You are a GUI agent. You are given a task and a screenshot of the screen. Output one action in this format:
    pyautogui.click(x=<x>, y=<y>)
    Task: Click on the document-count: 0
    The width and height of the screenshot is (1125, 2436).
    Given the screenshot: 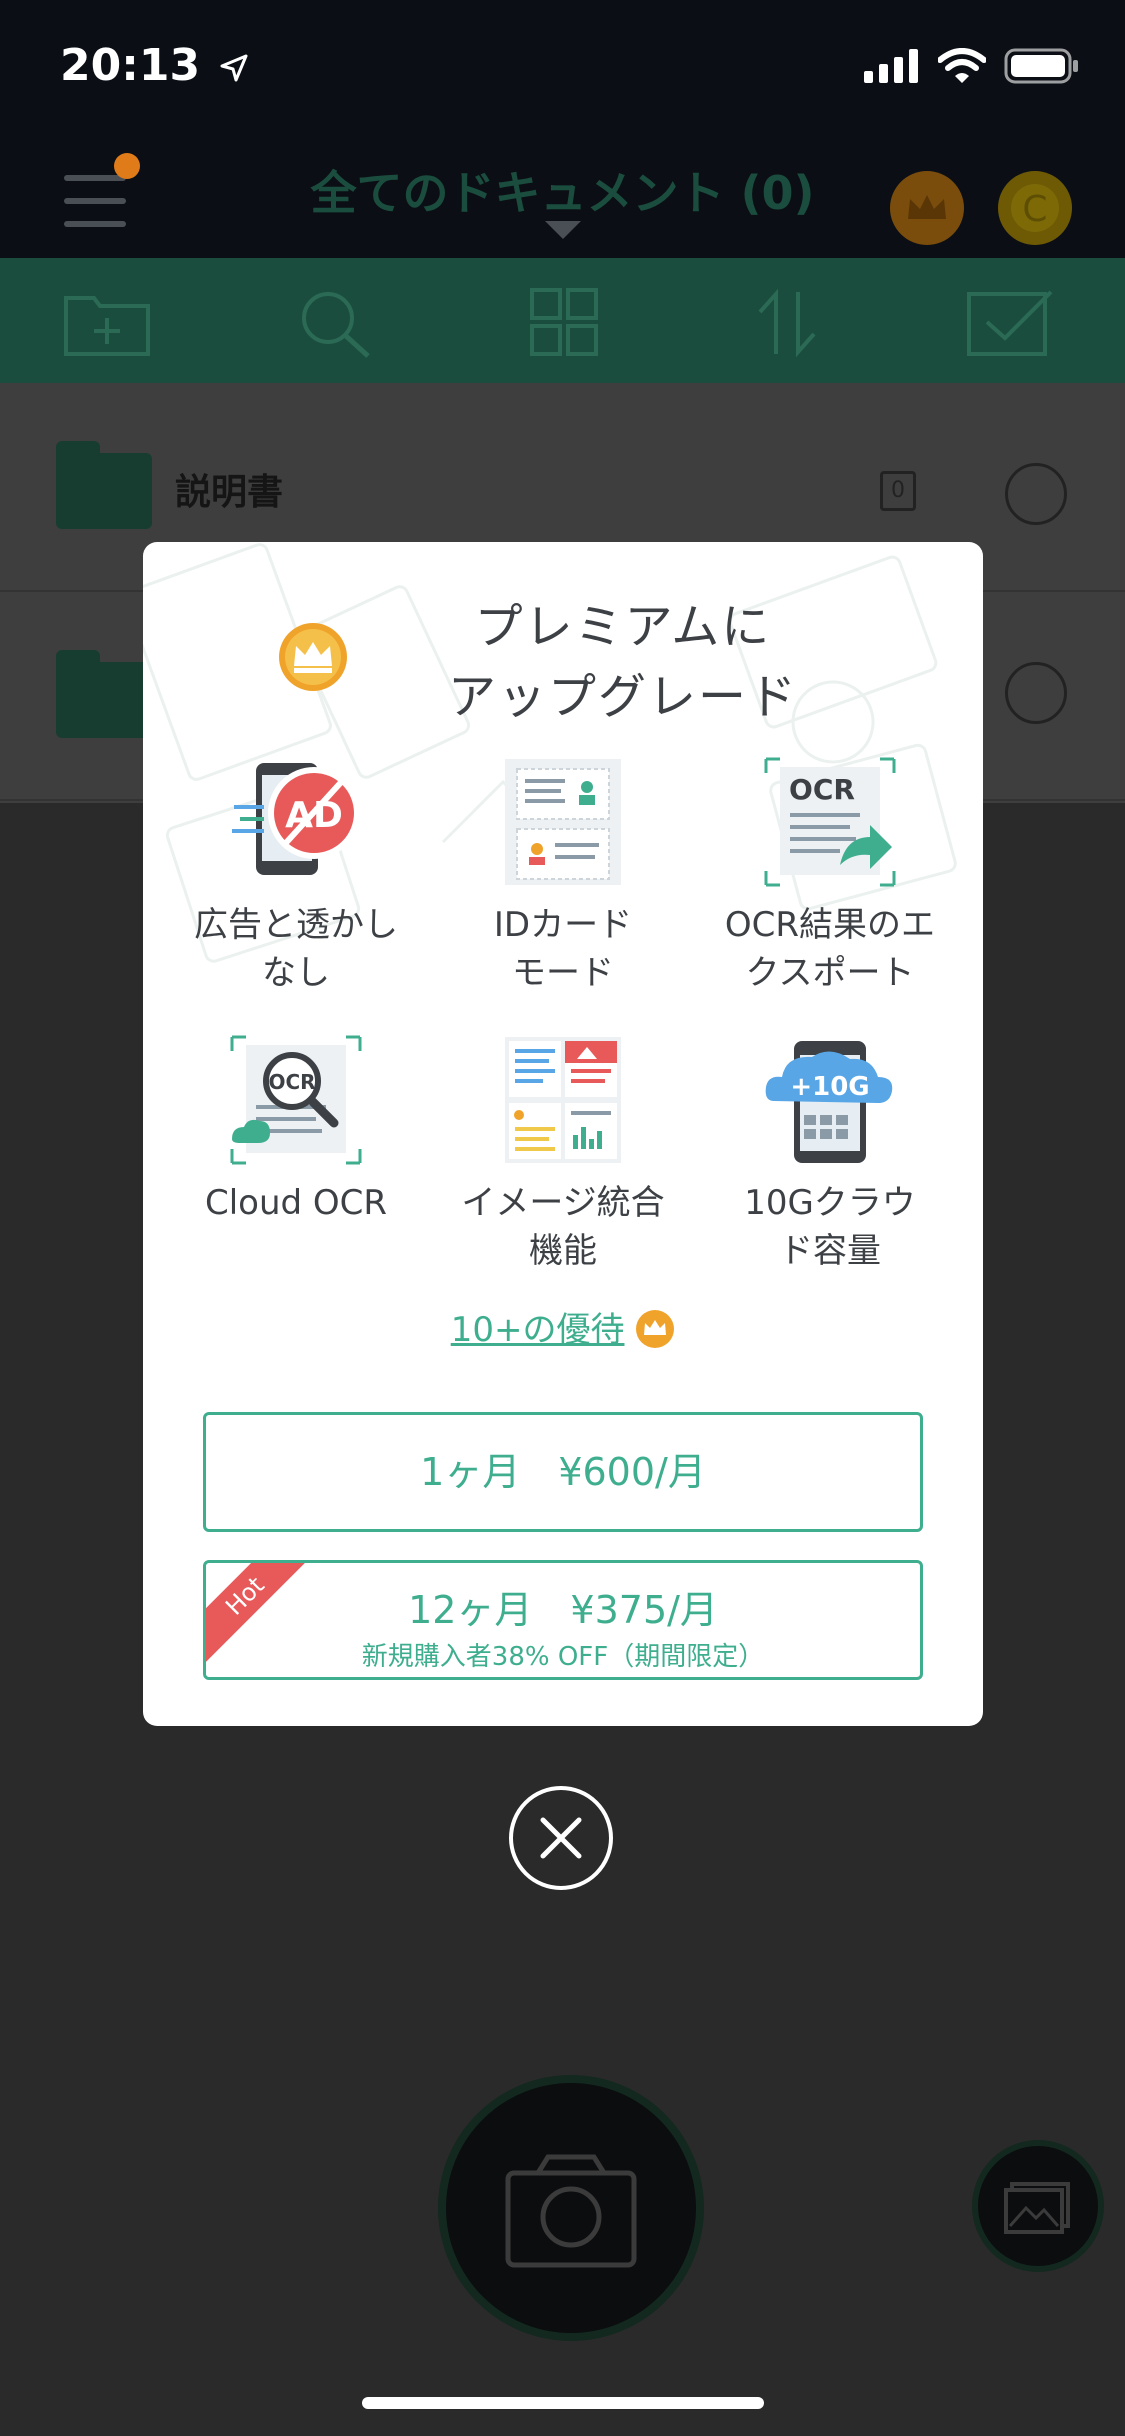 What is the action you would take?
    pyautogui.click(x=898, y=491)
    